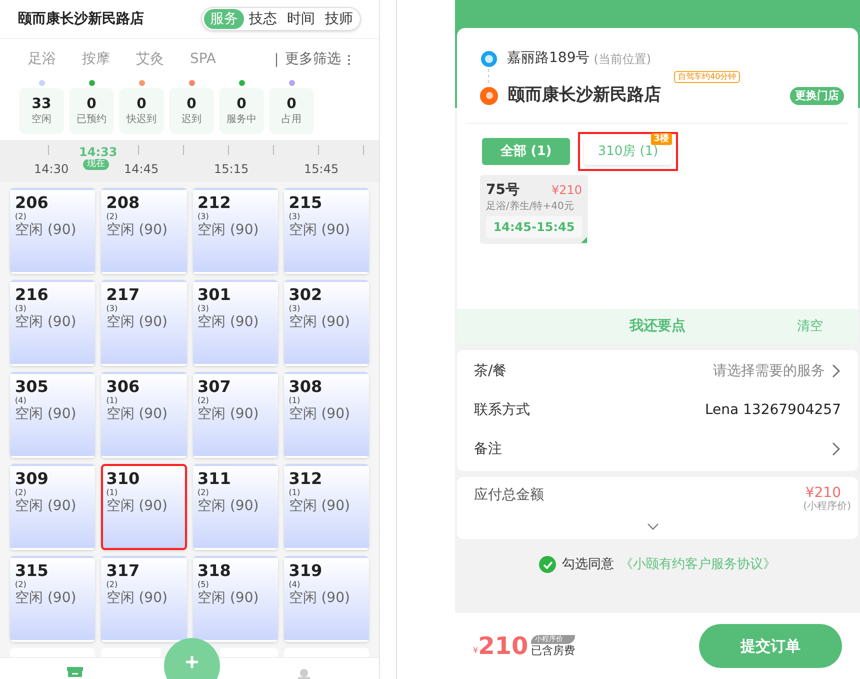 Image resolution: width=860 pixels, height=679 pixels. Describe the element at coordinates (241, 120) in the screenshot. I see `status-label: 服务中` at that location.